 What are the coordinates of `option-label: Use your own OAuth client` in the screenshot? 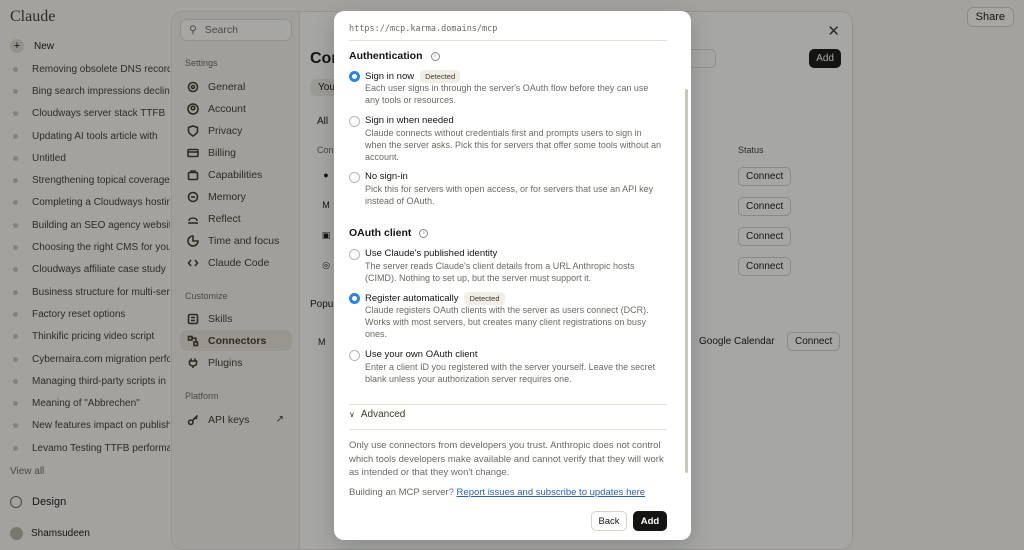 It's located at (421, 354).